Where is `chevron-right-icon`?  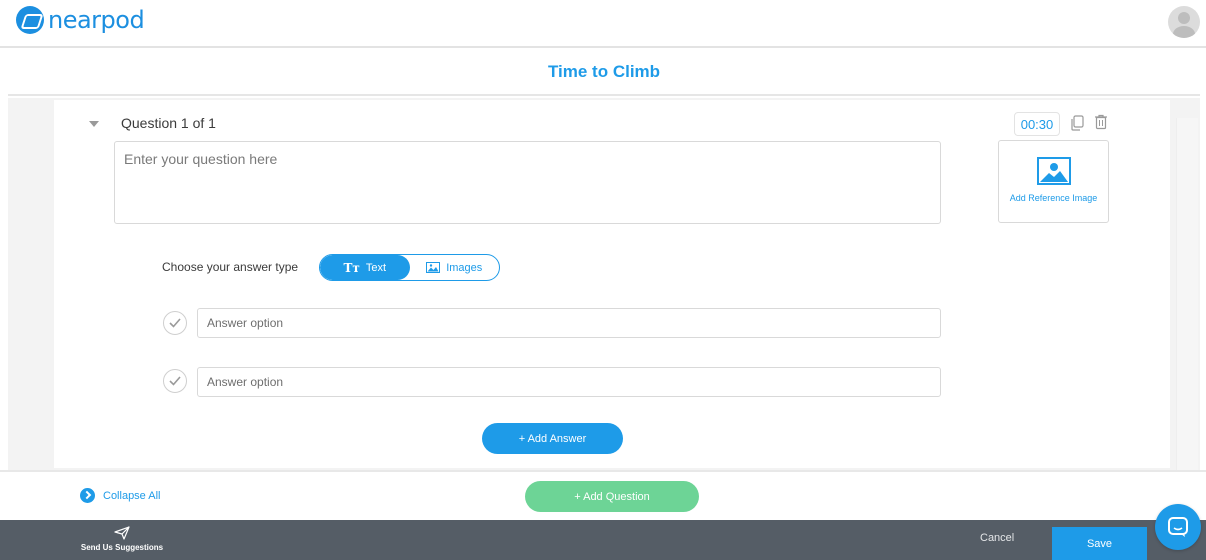 chevron-right-icon is located at coordinates (87, 495).